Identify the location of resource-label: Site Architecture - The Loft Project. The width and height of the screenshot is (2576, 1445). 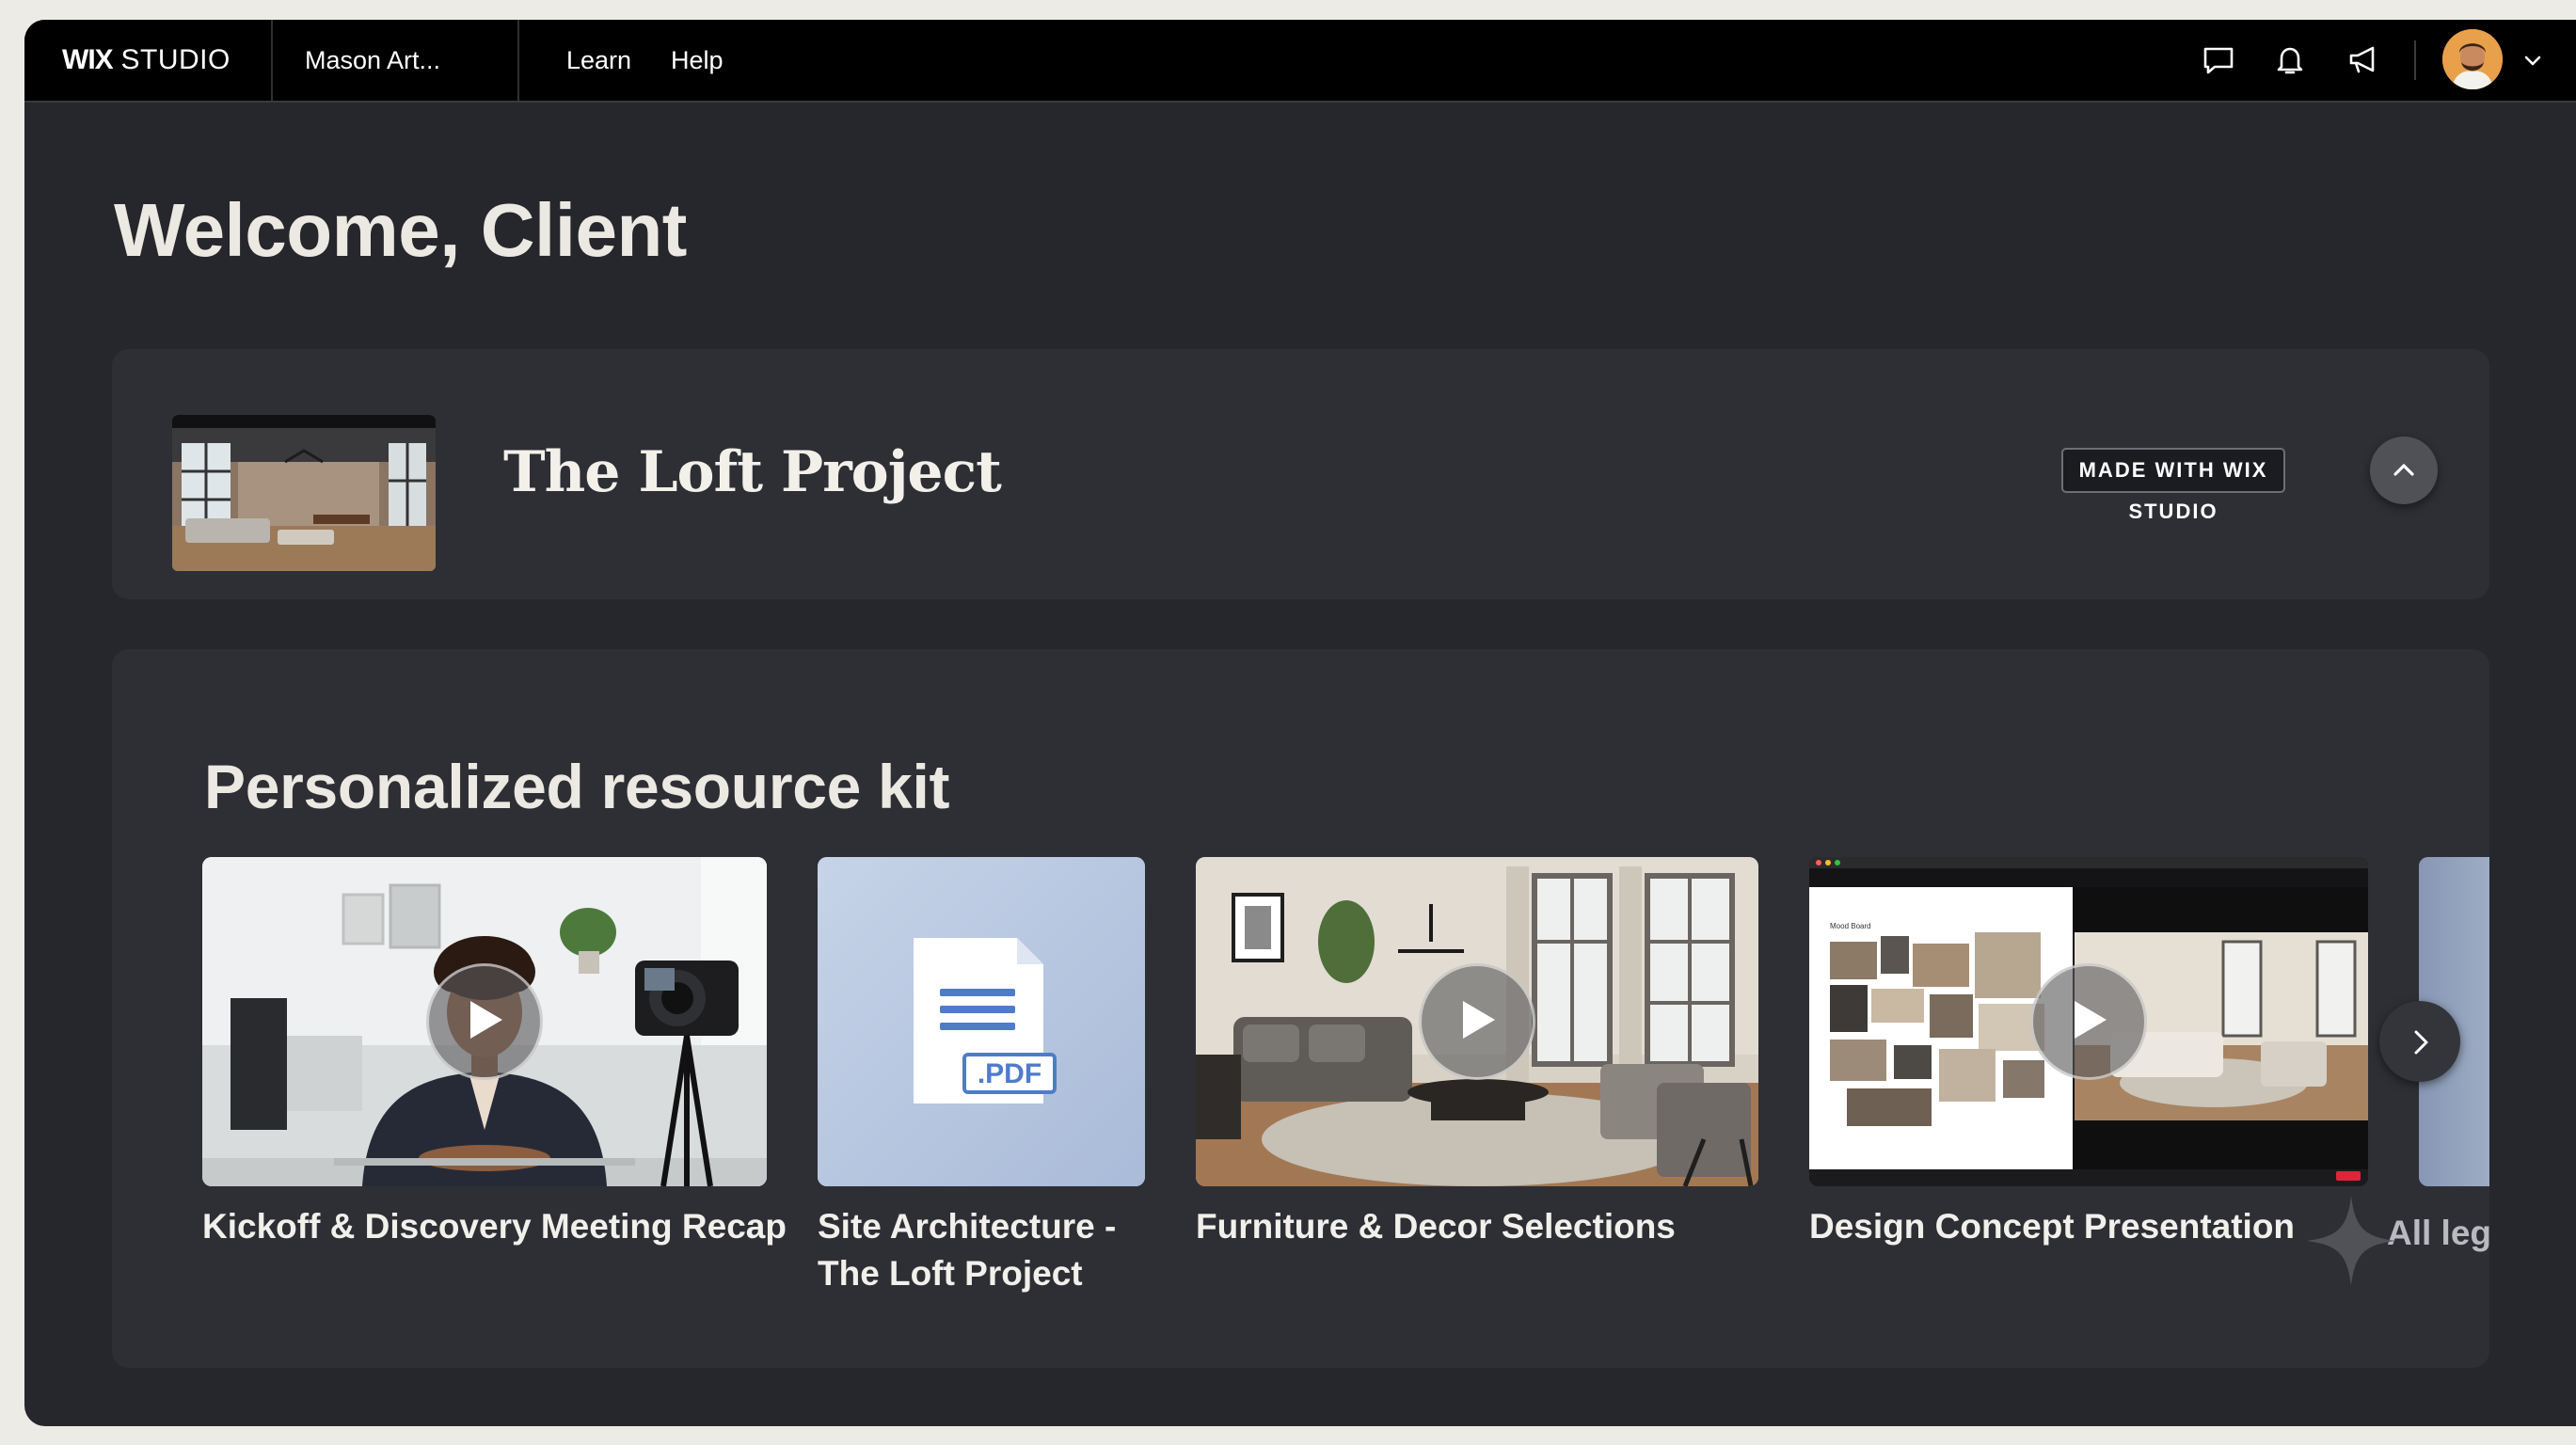
(968, 1250).